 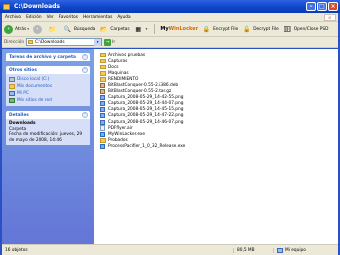 What do you see at coordinates (322, 6) in the screenshot?
I see `maximize-button: □` at bounding box center [322, 6].